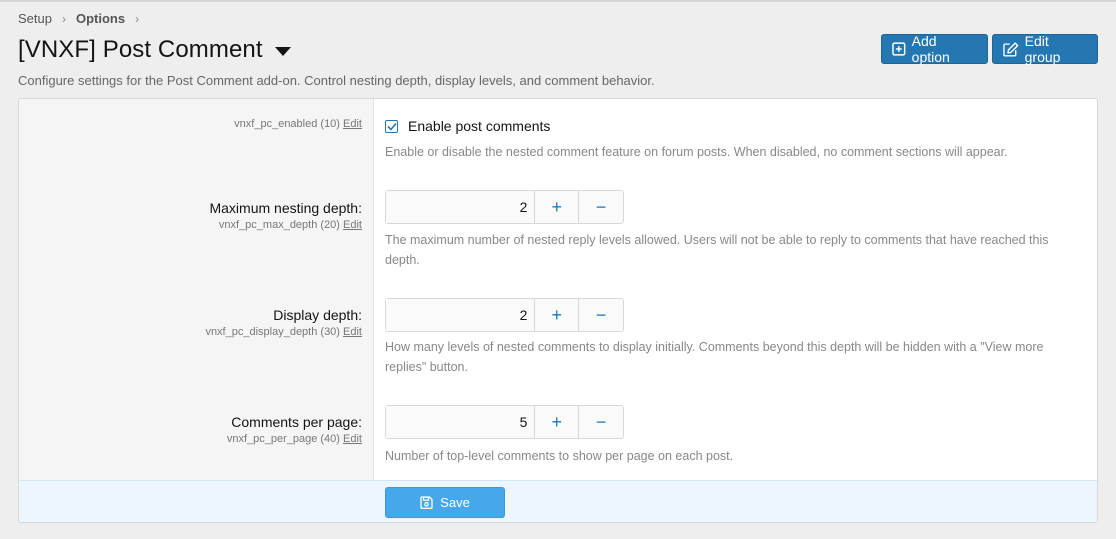 The image size is (1116, 539). Describe the element at coordinates (282, 51) in the screenshot. I see `caret-down-icon` at that location.